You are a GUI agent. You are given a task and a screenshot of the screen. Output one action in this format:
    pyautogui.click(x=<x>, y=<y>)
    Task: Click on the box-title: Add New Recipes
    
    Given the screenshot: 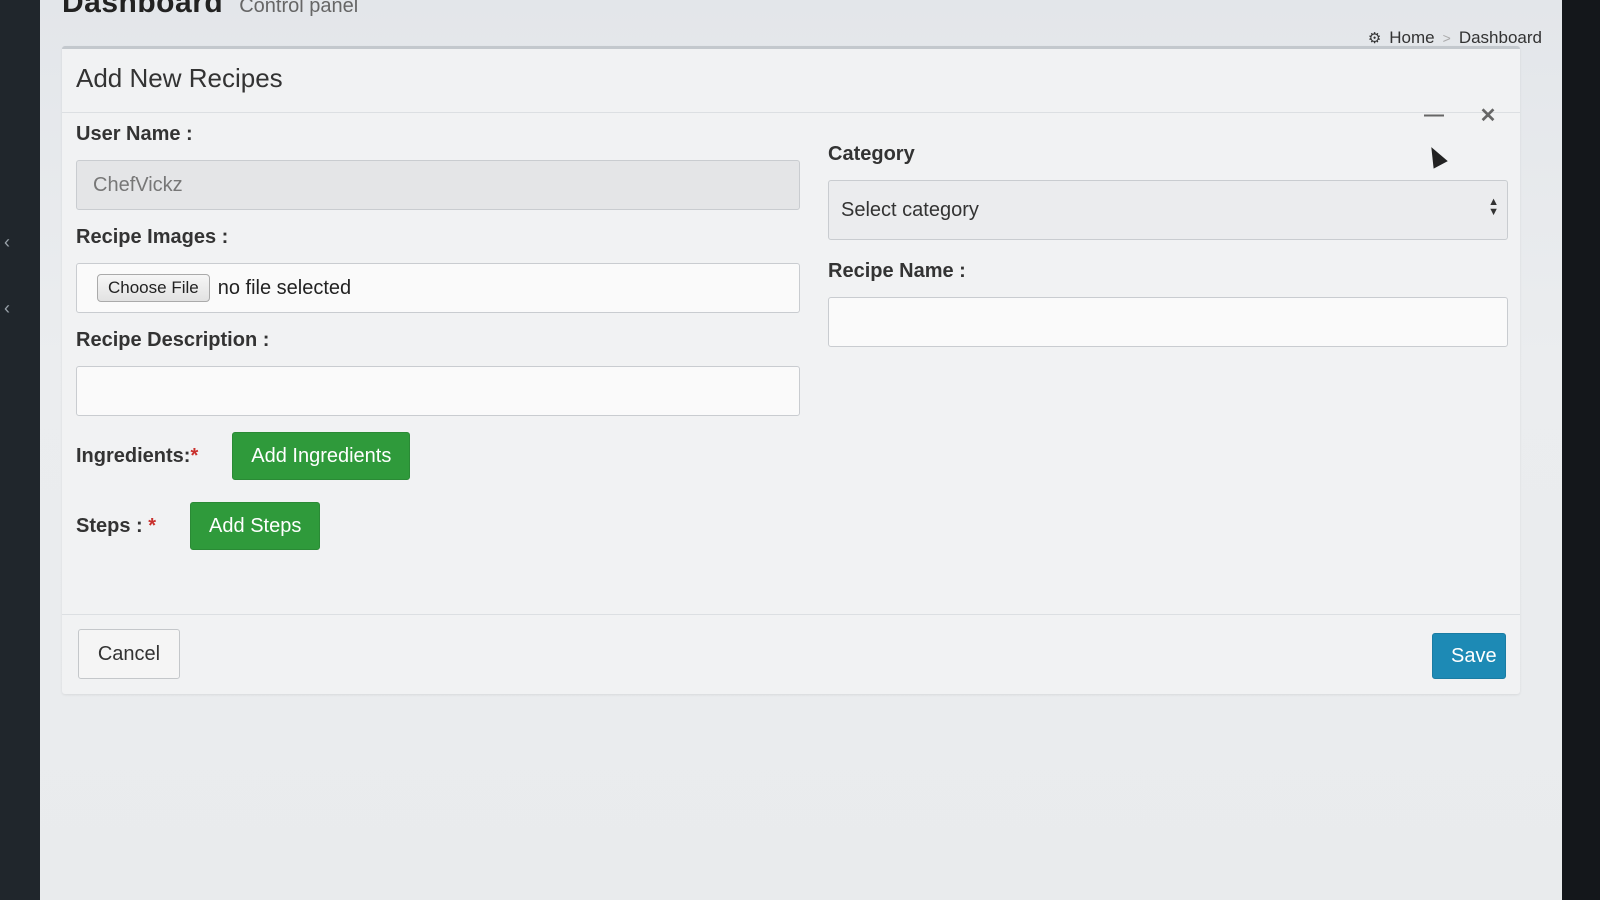 What is the action you would take?
    pyautogui.click(x=179, y=78)
    